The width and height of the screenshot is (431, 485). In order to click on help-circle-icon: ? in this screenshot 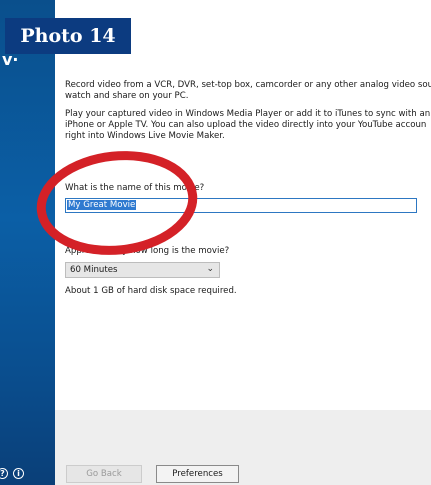, I will do `click(4, 473)`.